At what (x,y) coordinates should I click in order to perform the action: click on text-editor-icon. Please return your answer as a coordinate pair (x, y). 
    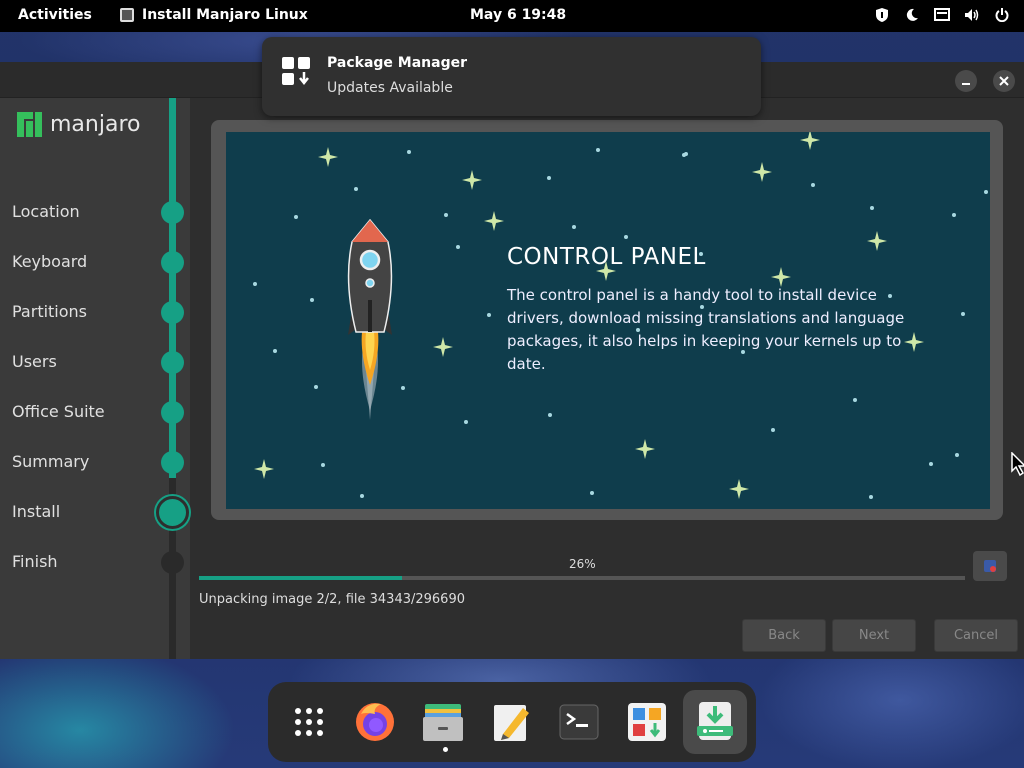
    Looking at the image, I should click on (511, 722).